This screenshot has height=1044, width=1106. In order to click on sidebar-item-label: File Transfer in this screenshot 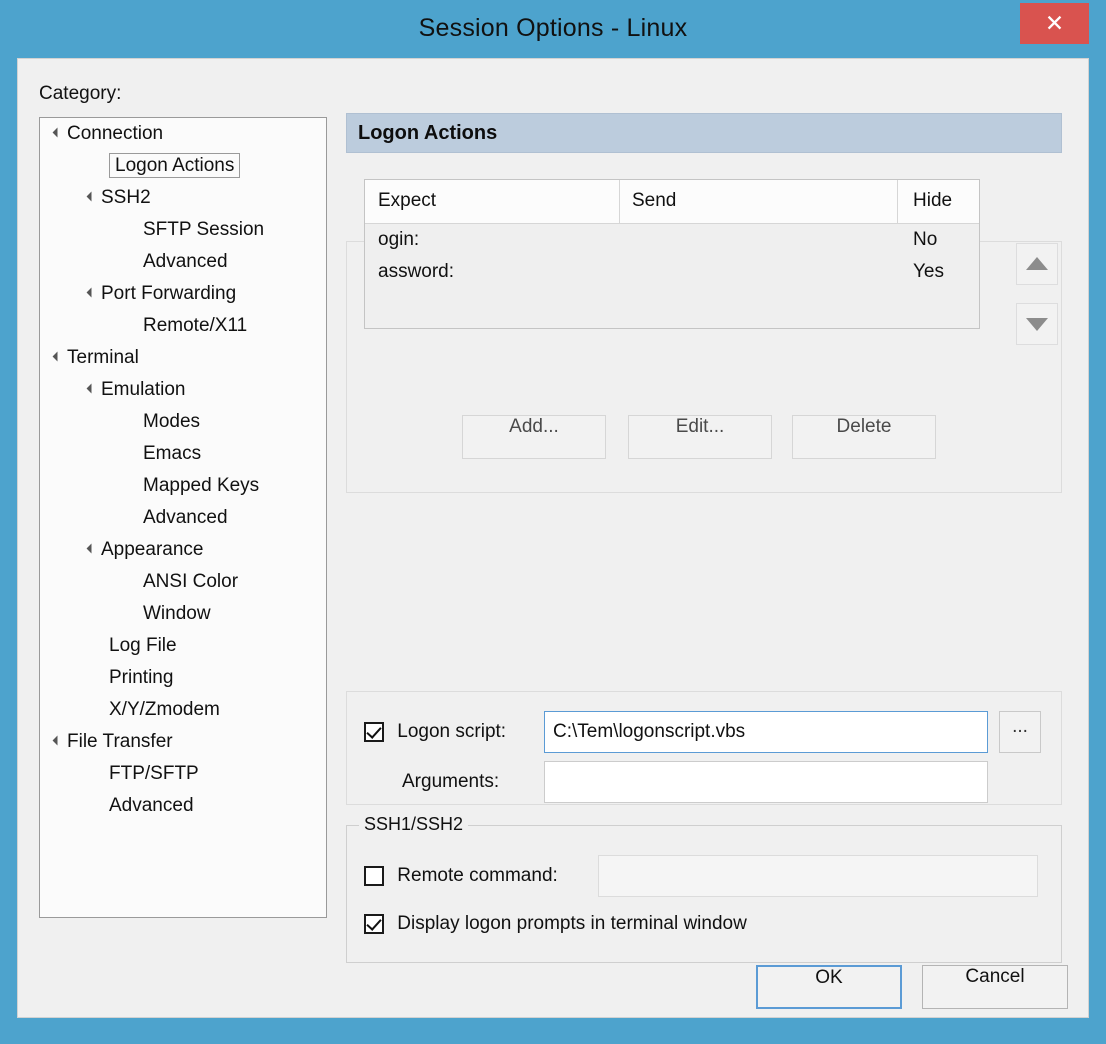, I will do `click(120, 741)`.